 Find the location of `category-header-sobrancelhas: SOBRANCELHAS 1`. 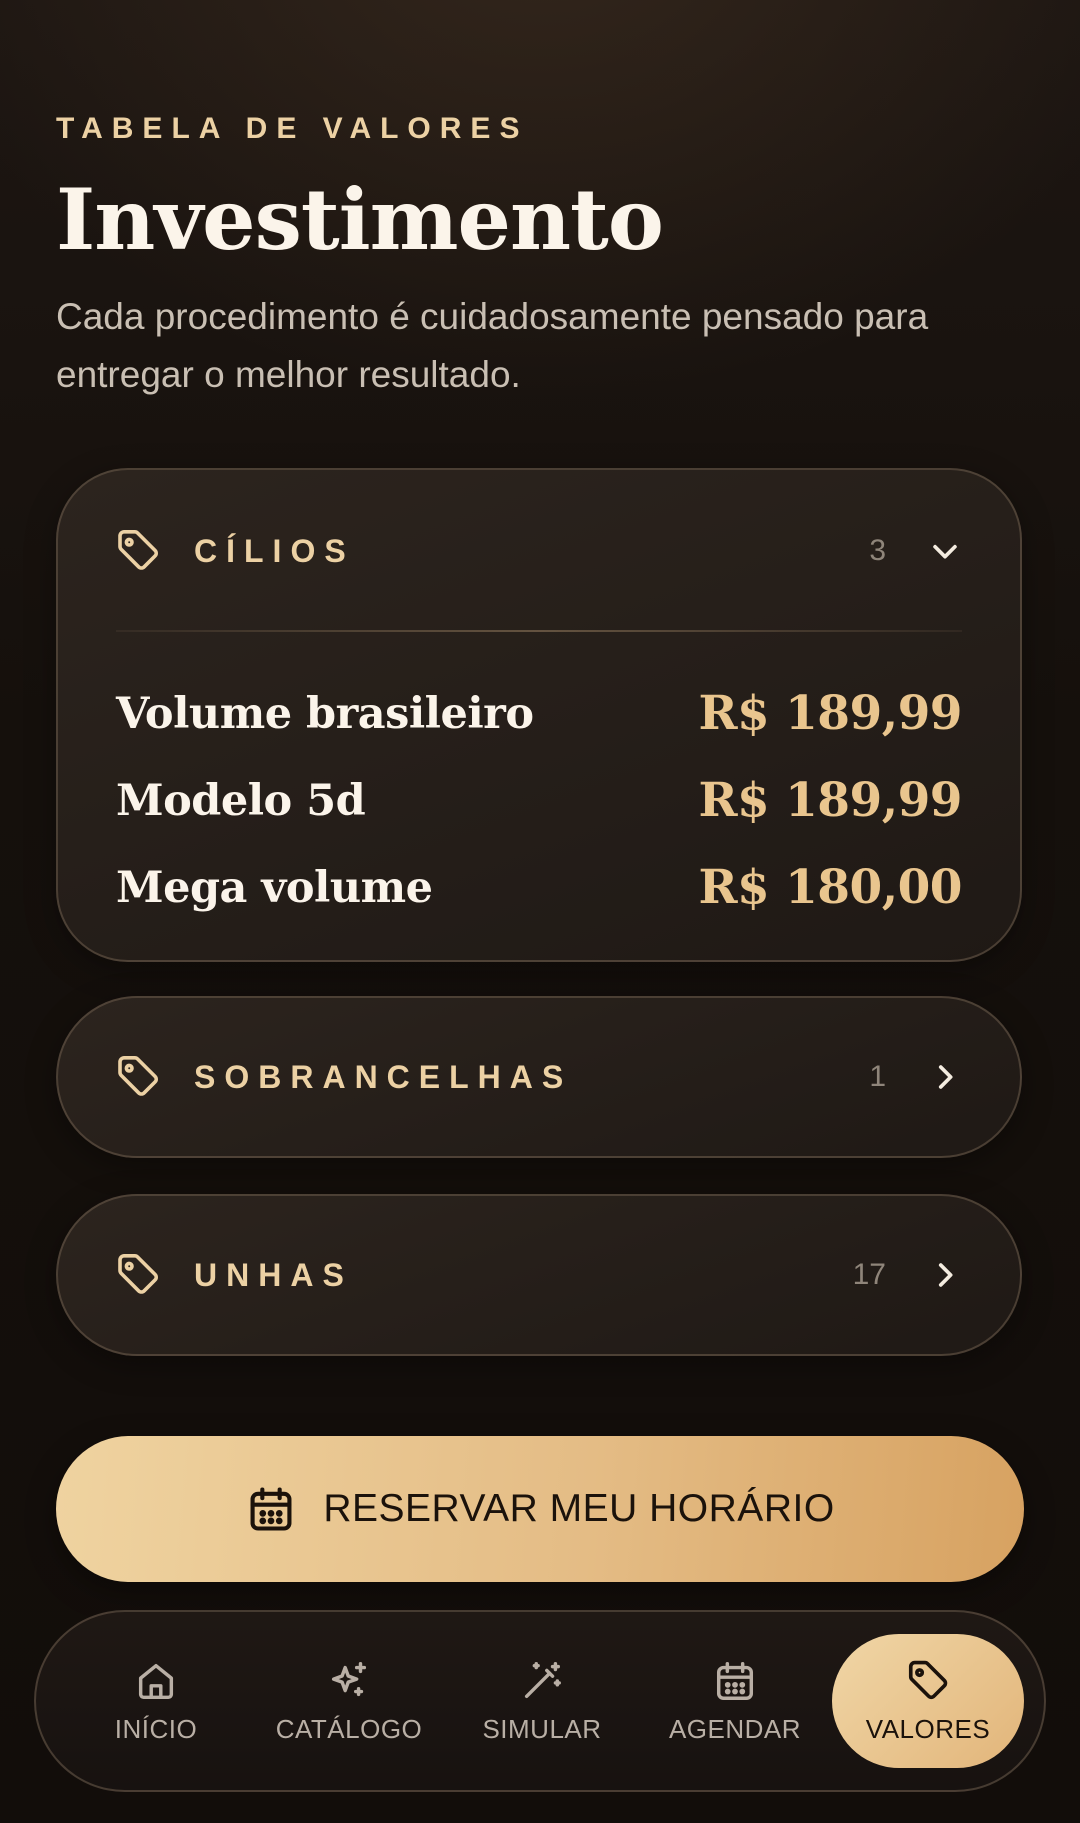

category-header-sobrancelhas: SOBRANCELHAS 1 is located at coordinates (539, 1077).